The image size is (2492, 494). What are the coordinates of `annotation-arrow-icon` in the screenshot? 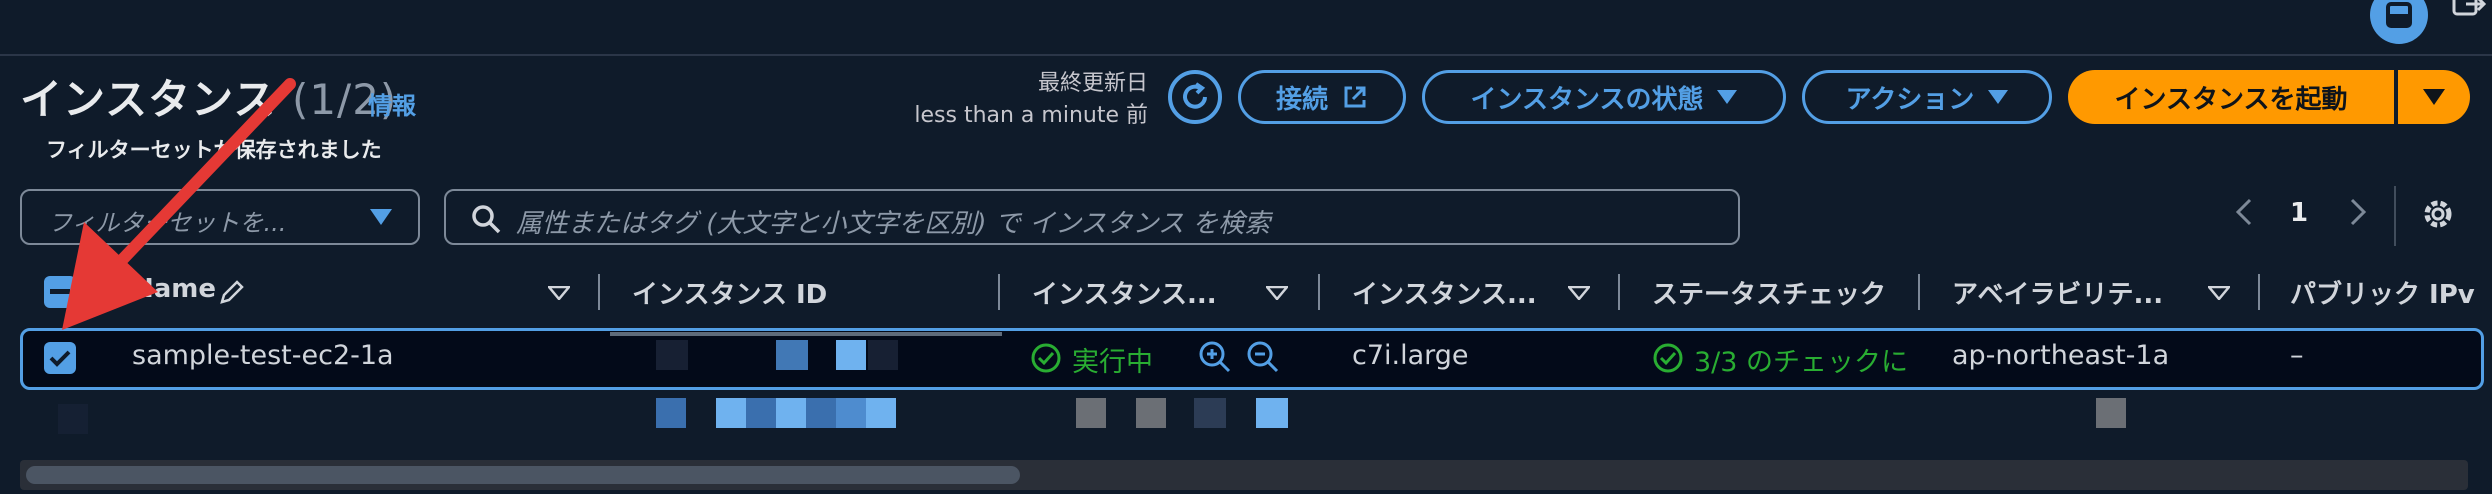 It's located at (179, 204).